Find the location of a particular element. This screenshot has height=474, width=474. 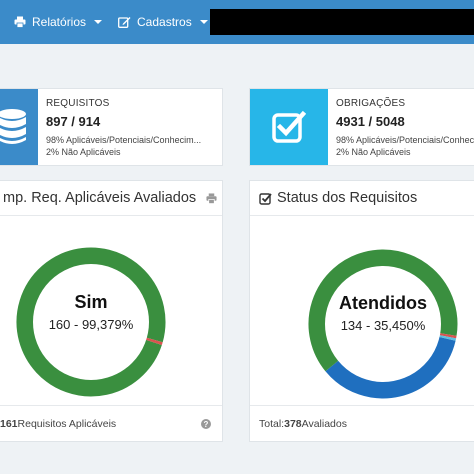

edit-icon is located at coordinates (124, 22).